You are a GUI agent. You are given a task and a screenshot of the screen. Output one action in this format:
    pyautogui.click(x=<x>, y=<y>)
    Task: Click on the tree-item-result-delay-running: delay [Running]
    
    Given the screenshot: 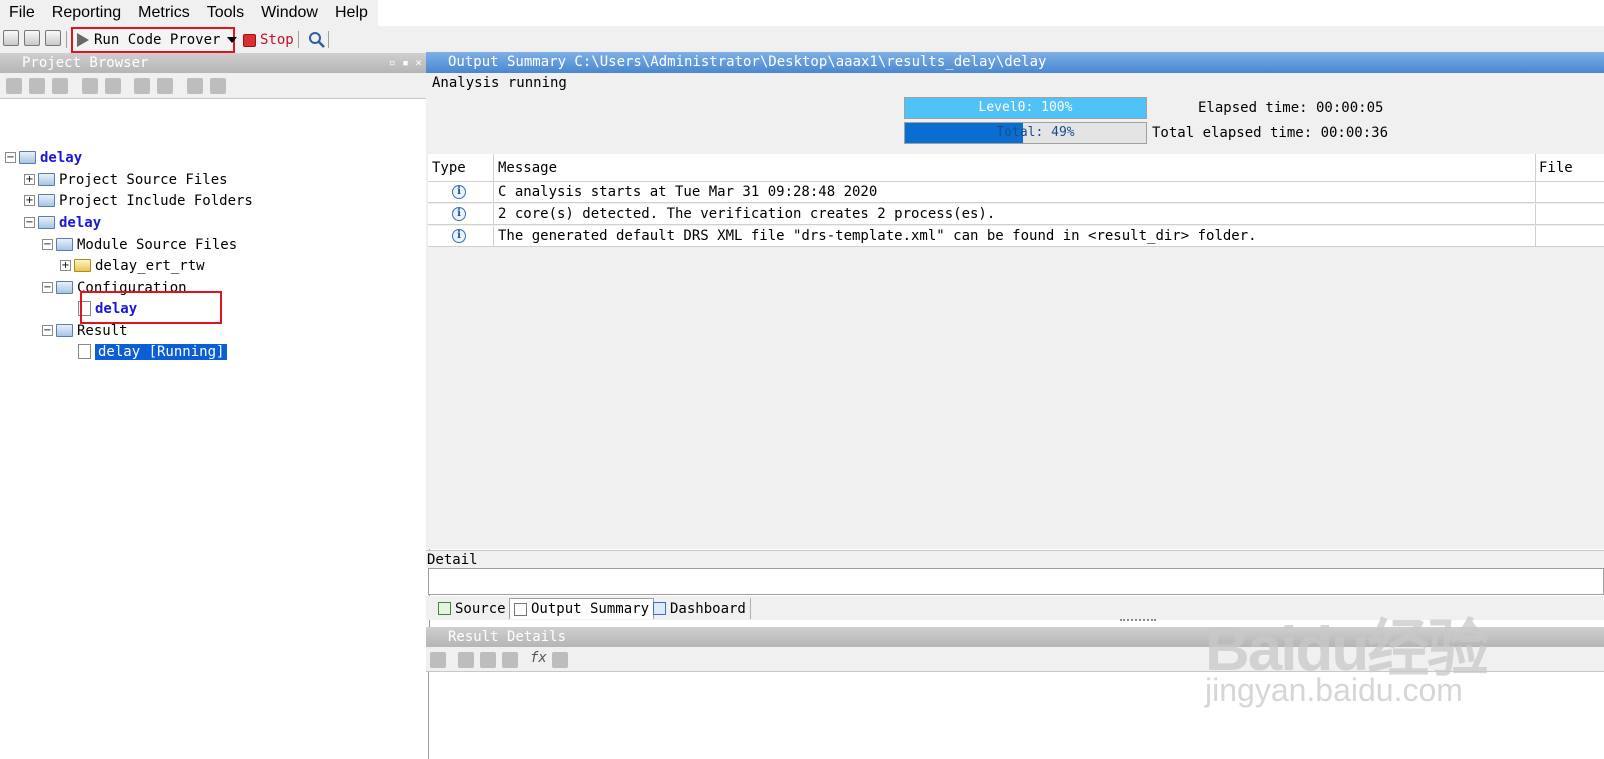 What is the action you would take?
    pyautogui.click(x=153, y=351)
    